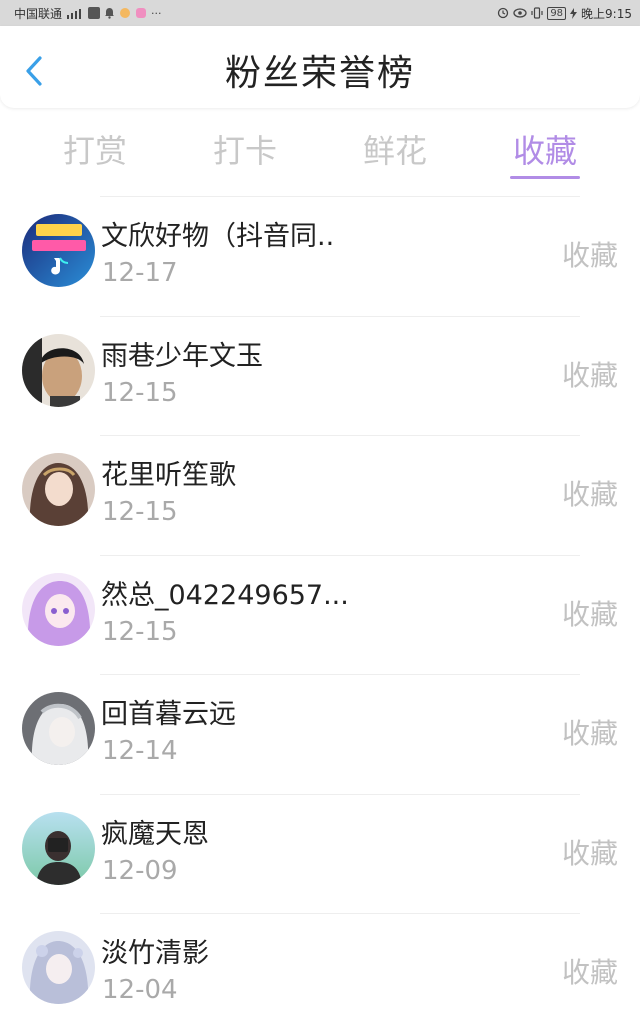 The width and height of the screenshot is (640, 1024). I want to click on list-item: 然总_042249657... 12-15 收藏, so click(320, 614).